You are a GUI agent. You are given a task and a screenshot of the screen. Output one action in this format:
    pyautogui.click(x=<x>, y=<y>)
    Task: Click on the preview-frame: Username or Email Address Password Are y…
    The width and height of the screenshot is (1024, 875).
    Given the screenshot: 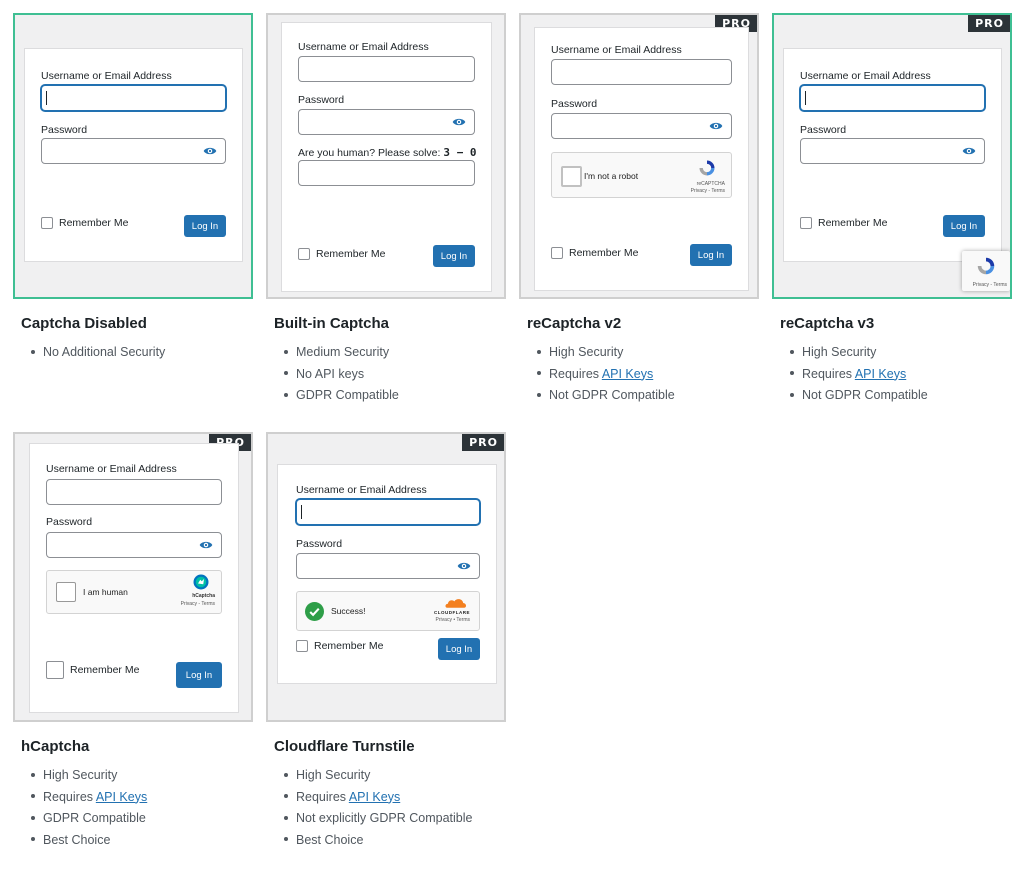 What is the action you would take?
    pyautogui.click(x=386, y=156)
    